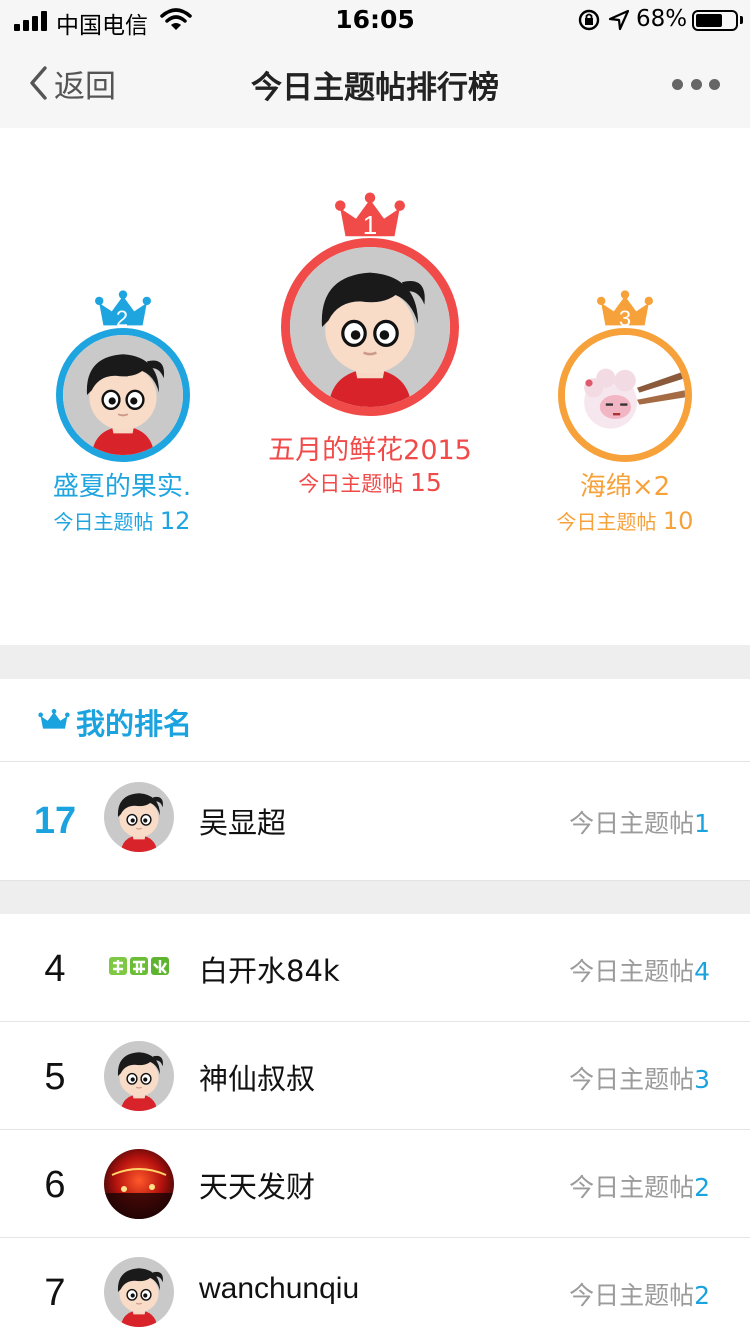  What do you see at coordinates (375, 1184) in the screenshot?
I see `list-item: 6 天天发财 今日主题帖2` at bounding box center [375, 1184].